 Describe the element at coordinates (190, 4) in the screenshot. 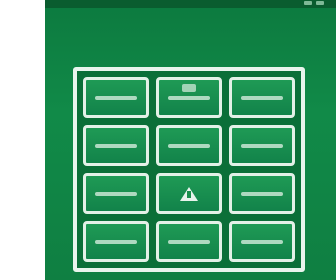

I see `status-bar` at that location.